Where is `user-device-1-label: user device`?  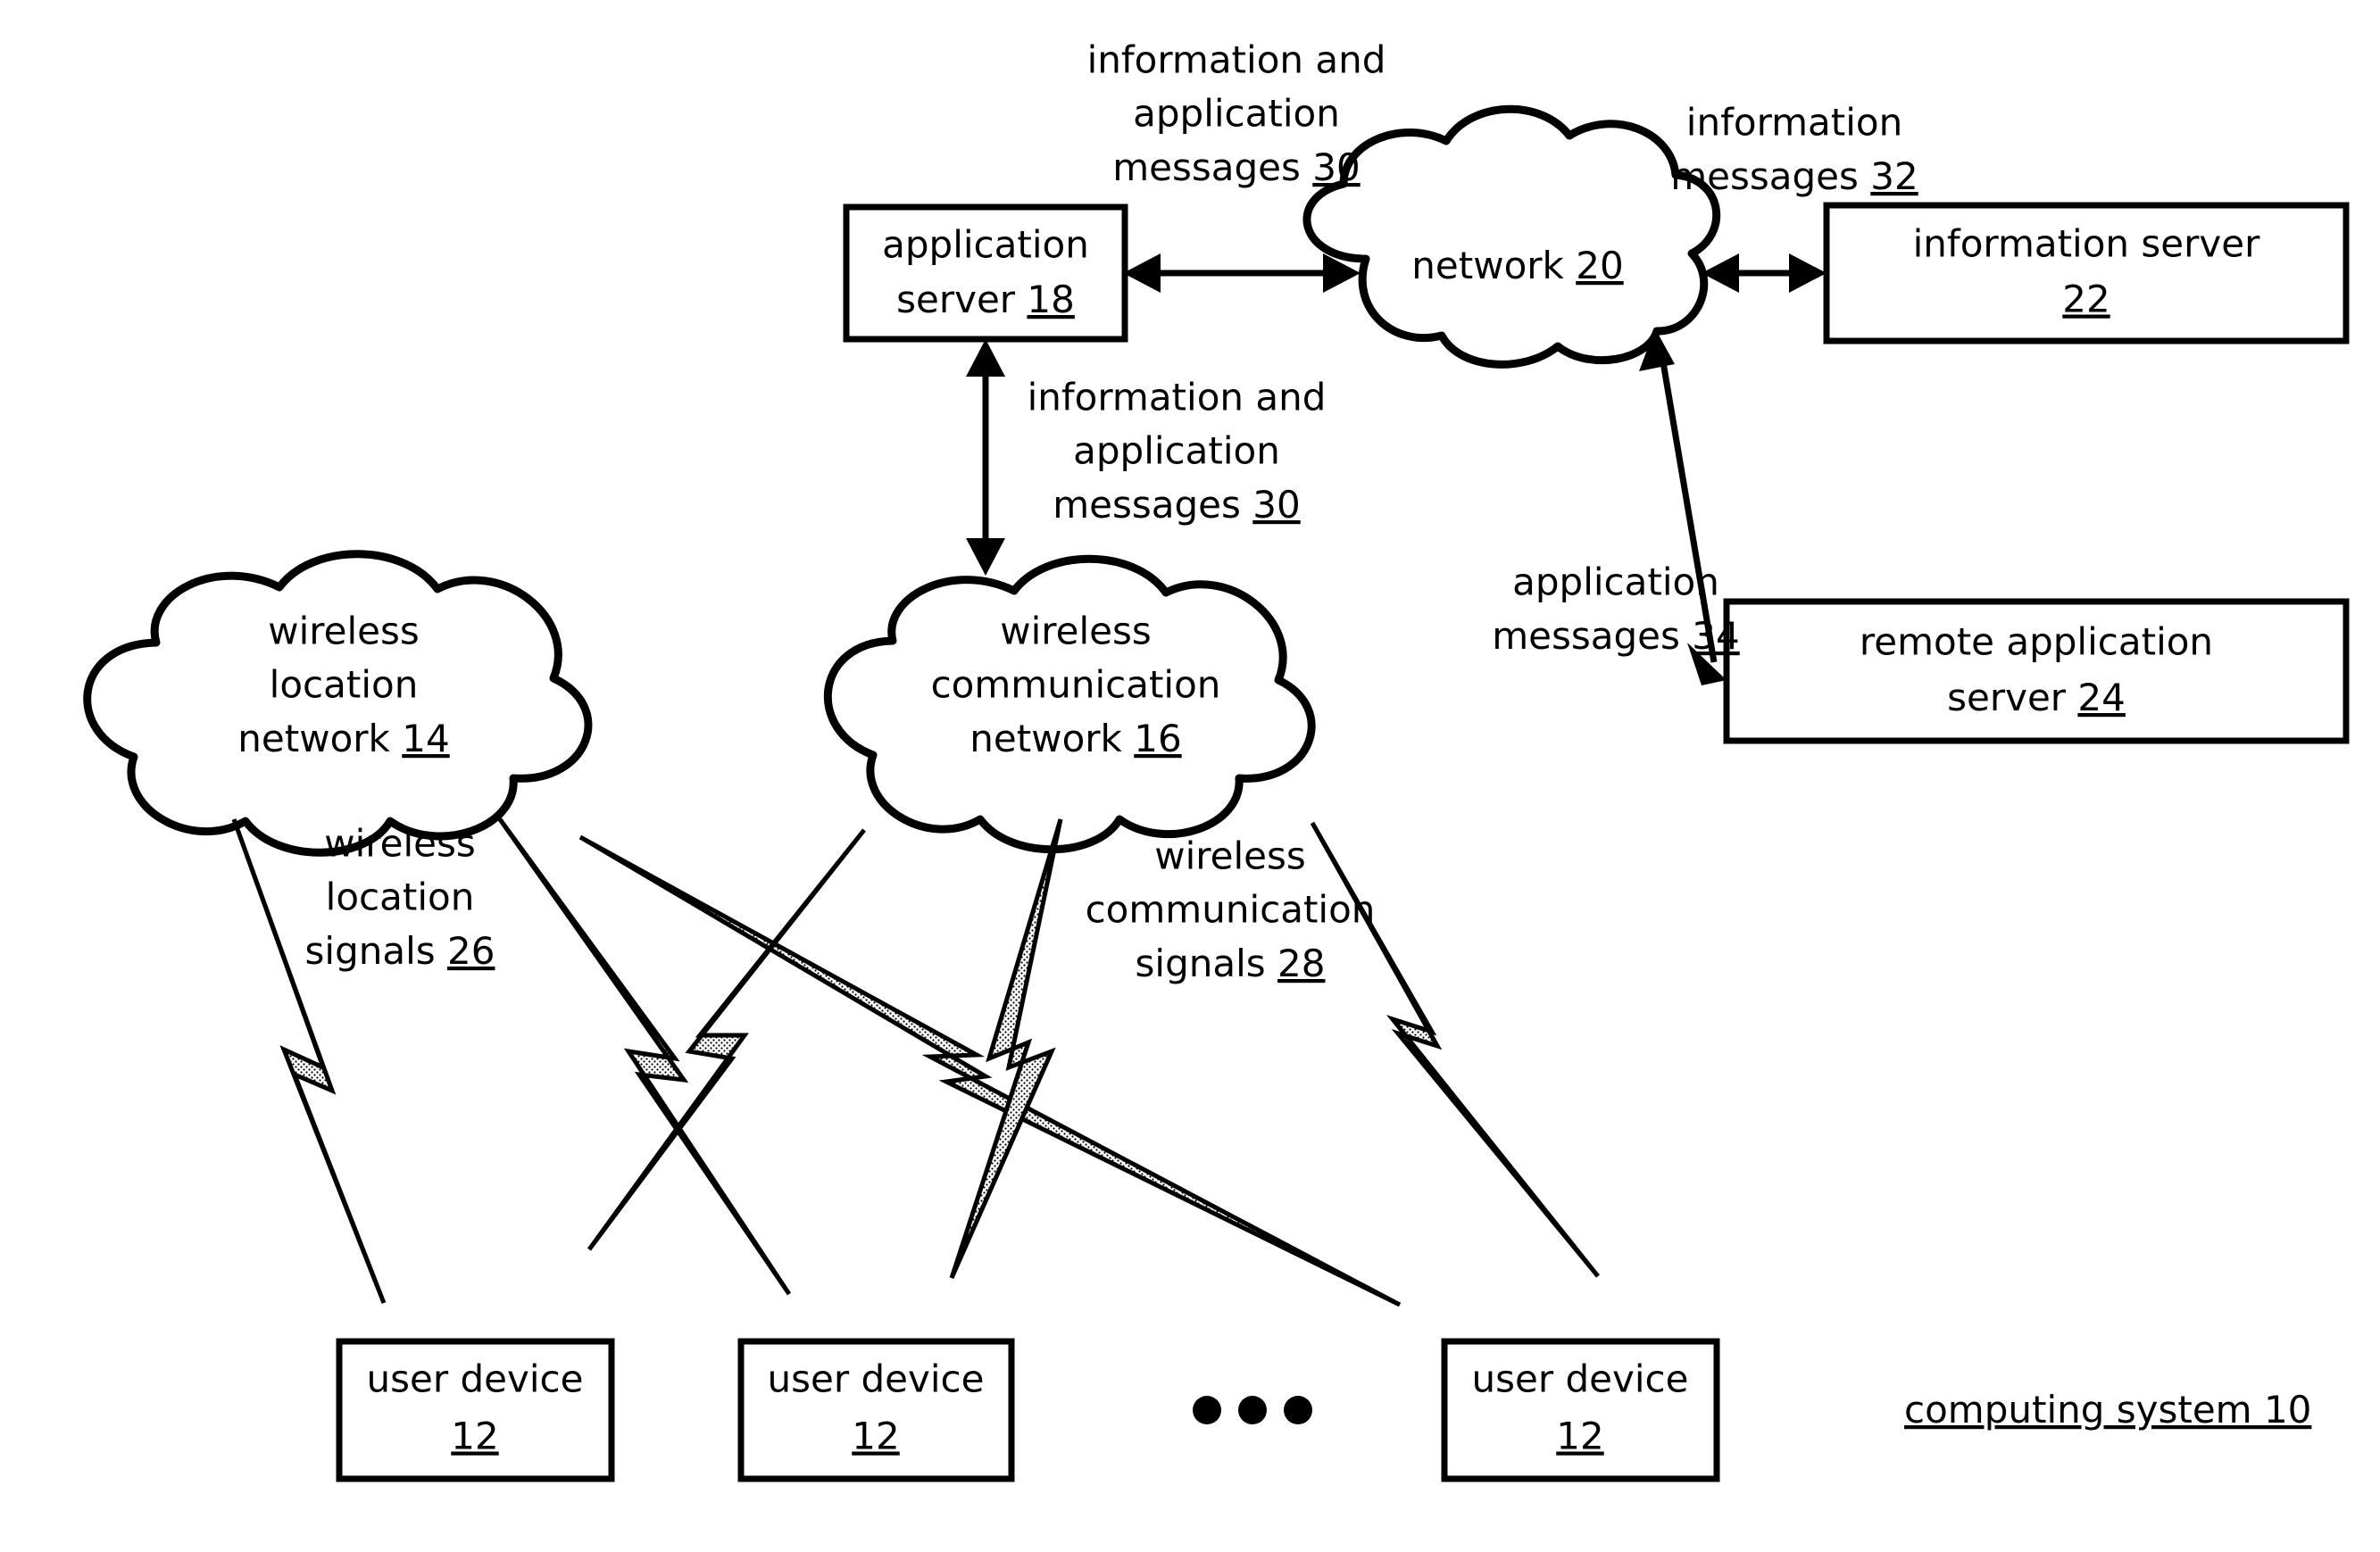 user-device-1-label: user device is located at coordinates (475, 1379).